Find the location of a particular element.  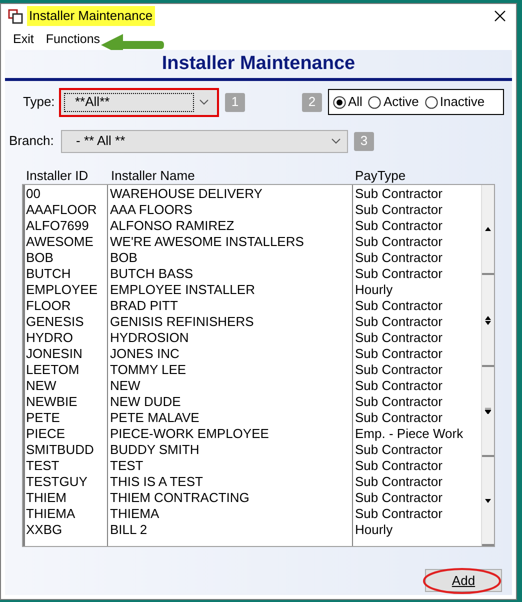

table-cell-text: AAAFLOOR is located at coordinates (61, 210).